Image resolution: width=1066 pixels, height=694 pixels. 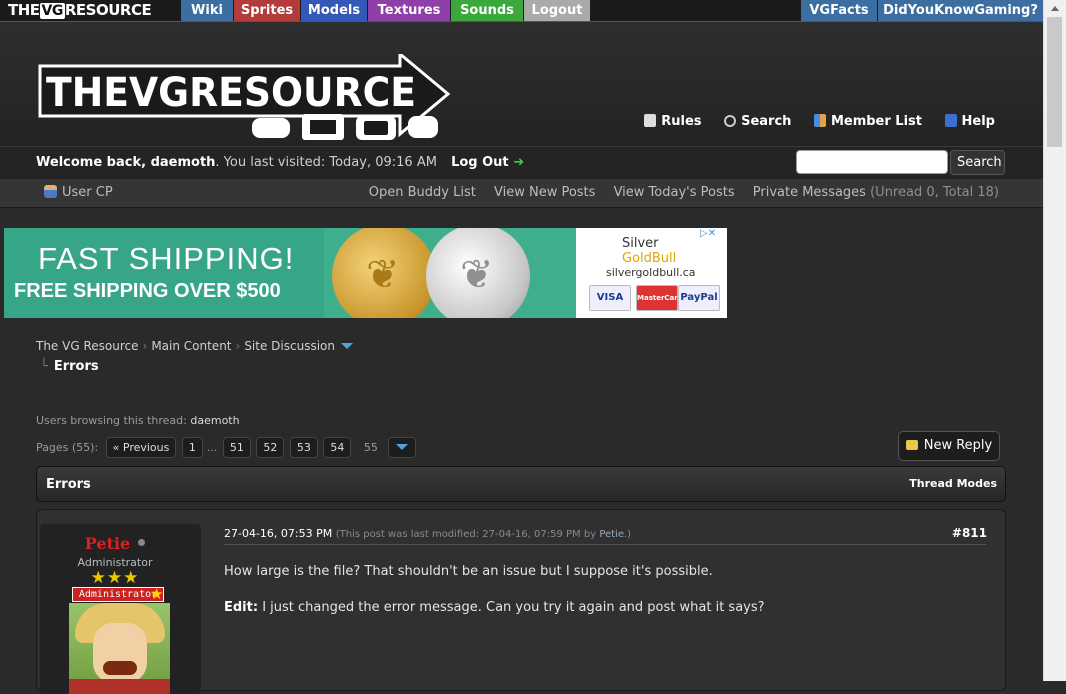 What do you see at coordinates (521, 484) in the screenshot?
I see `thread-header: Errors Thread Modes` at bounding box center [521, 484].